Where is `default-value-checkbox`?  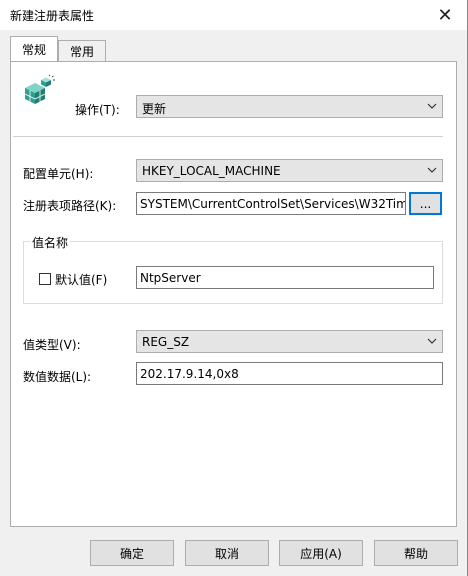 default-value-checkbox is located at coordinates (45, 279).